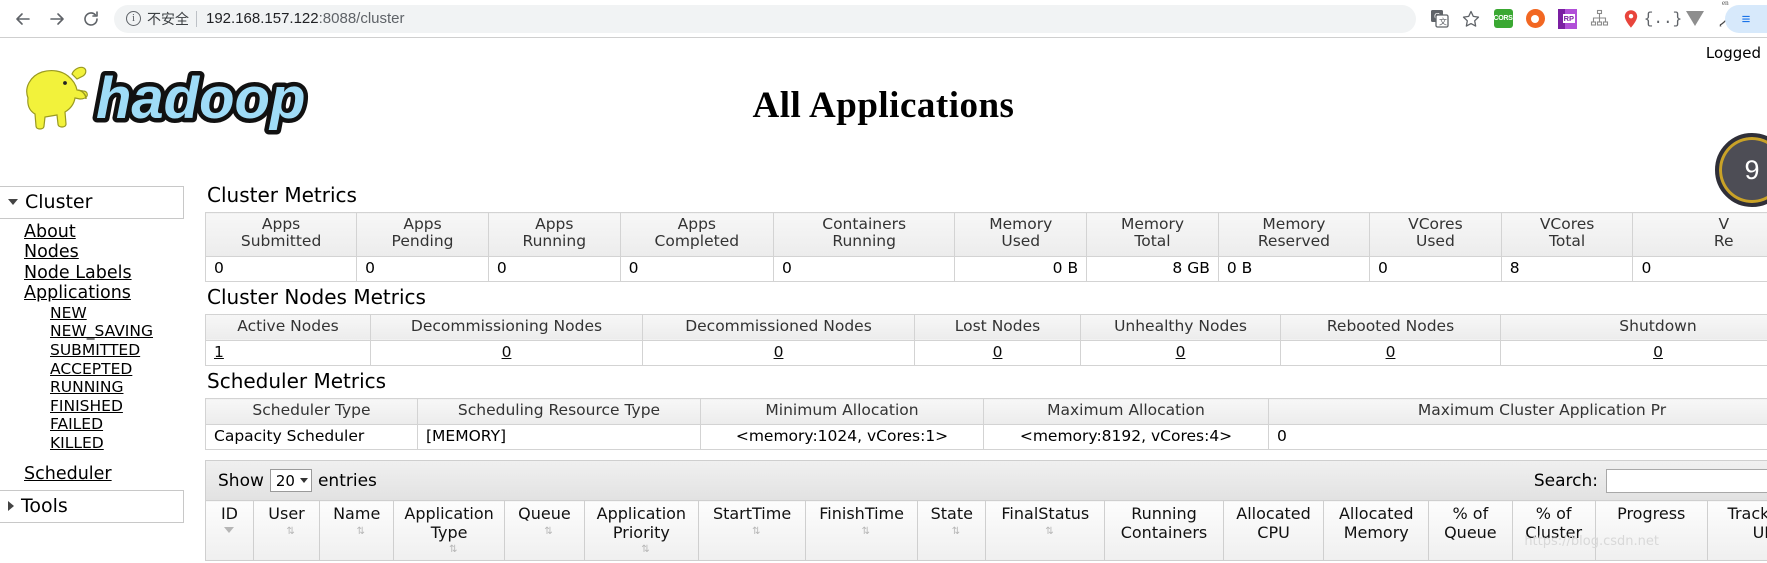 This screenshot has height=563, width=1767. Describe the element at coordinates (696, 224) in the screenshot. I see `col-l1: Apps` at that location.